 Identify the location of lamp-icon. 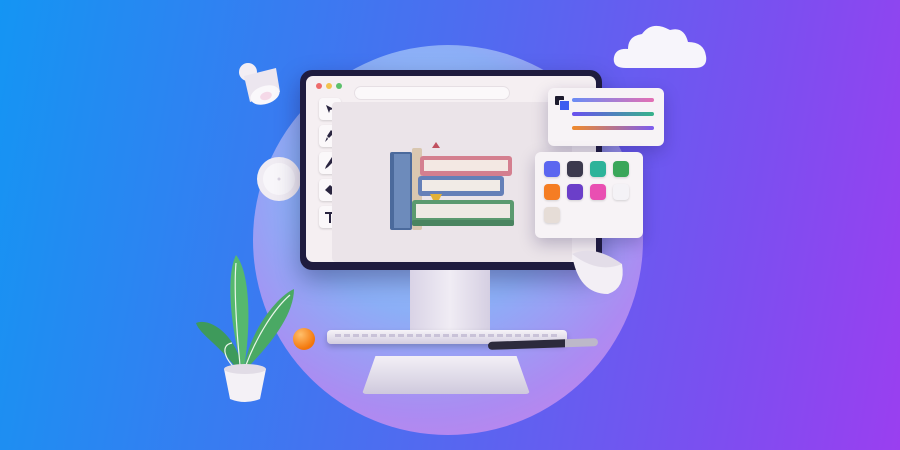
(259, 84).